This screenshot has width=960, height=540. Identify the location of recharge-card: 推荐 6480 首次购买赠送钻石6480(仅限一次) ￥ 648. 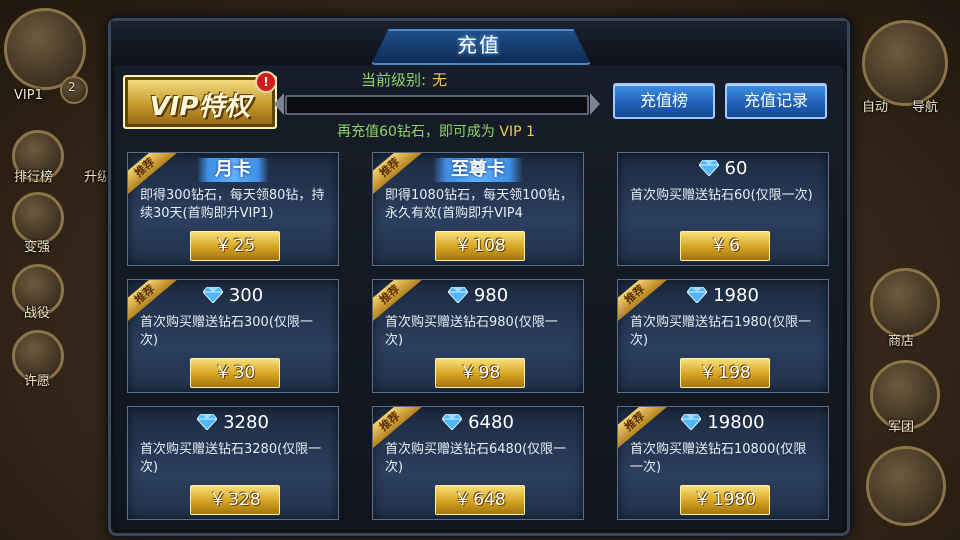
(478, 463).